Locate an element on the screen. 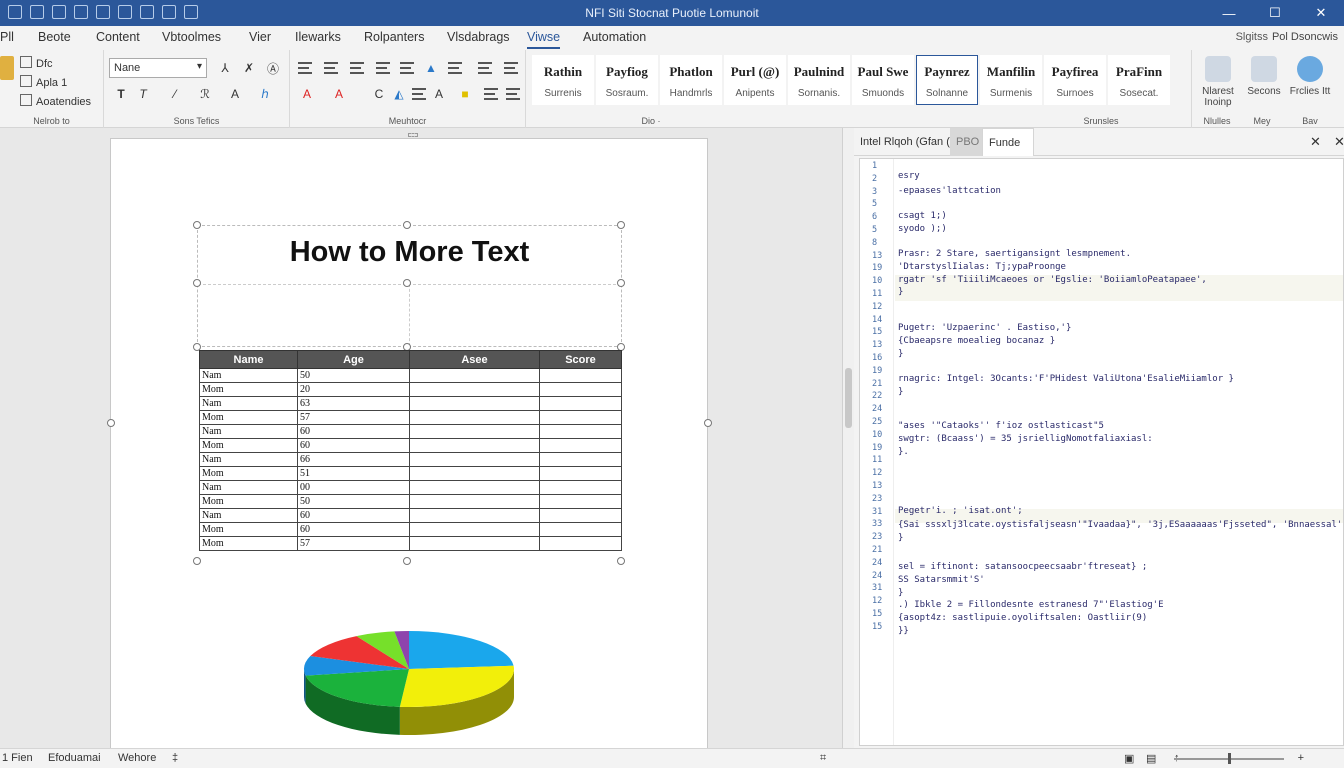 The width and height of the screenshot is (1344, 768). table-row: Mom 20 is located at coordinates (410, 389).